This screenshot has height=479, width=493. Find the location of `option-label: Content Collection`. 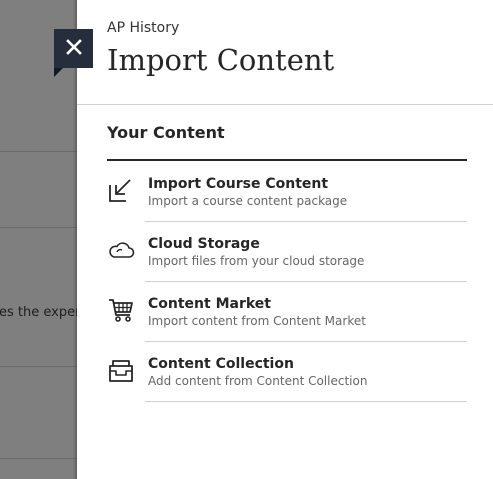

option-label: Content Collection is located at coordinates (221, 364).